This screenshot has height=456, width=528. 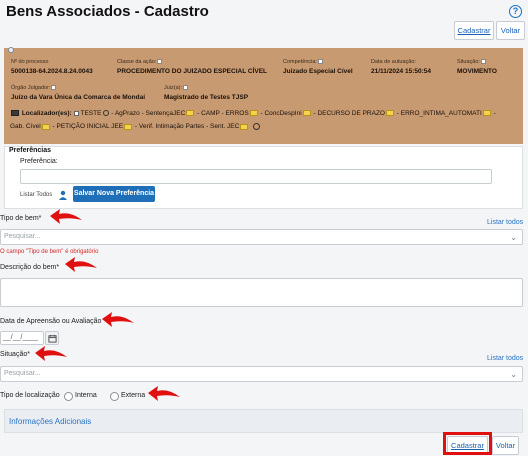 I want to click on situation-label: Situação:, so click(x=468, y=62).